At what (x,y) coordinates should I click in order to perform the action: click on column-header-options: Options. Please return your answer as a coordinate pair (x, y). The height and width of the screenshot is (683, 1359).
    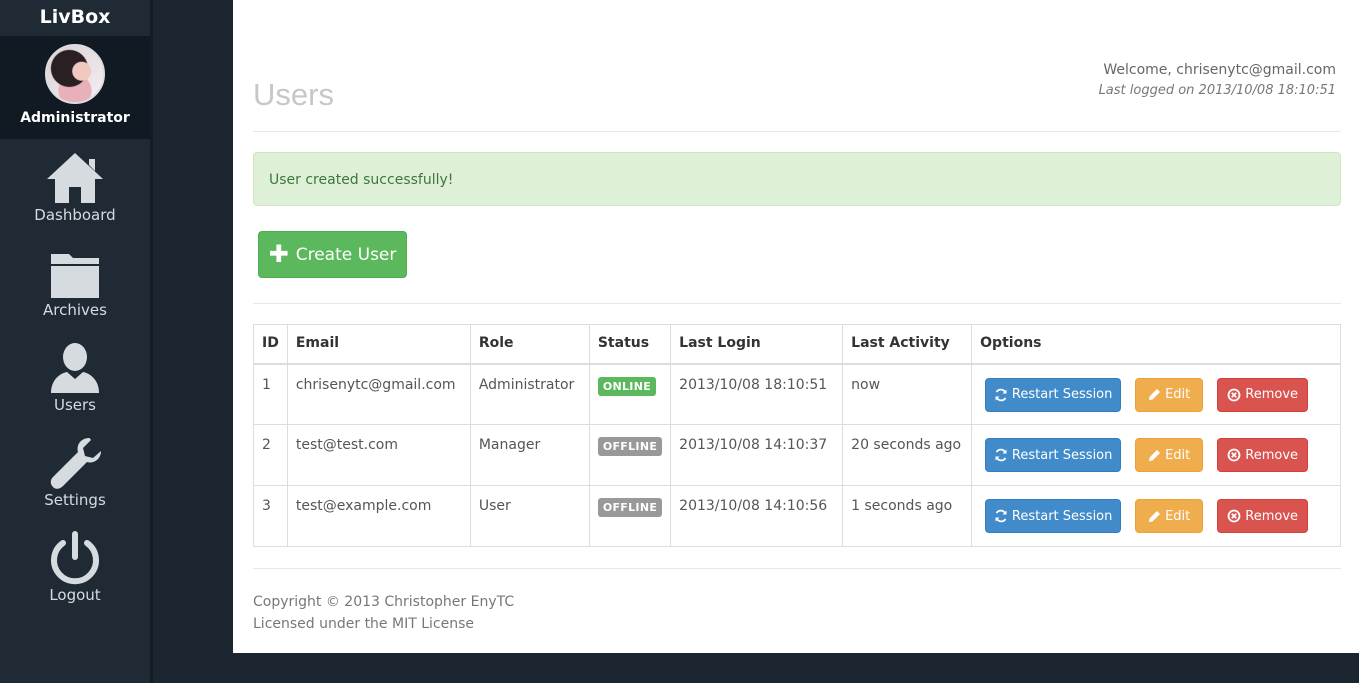
    Looking at the image, I should click on (1156, 344).